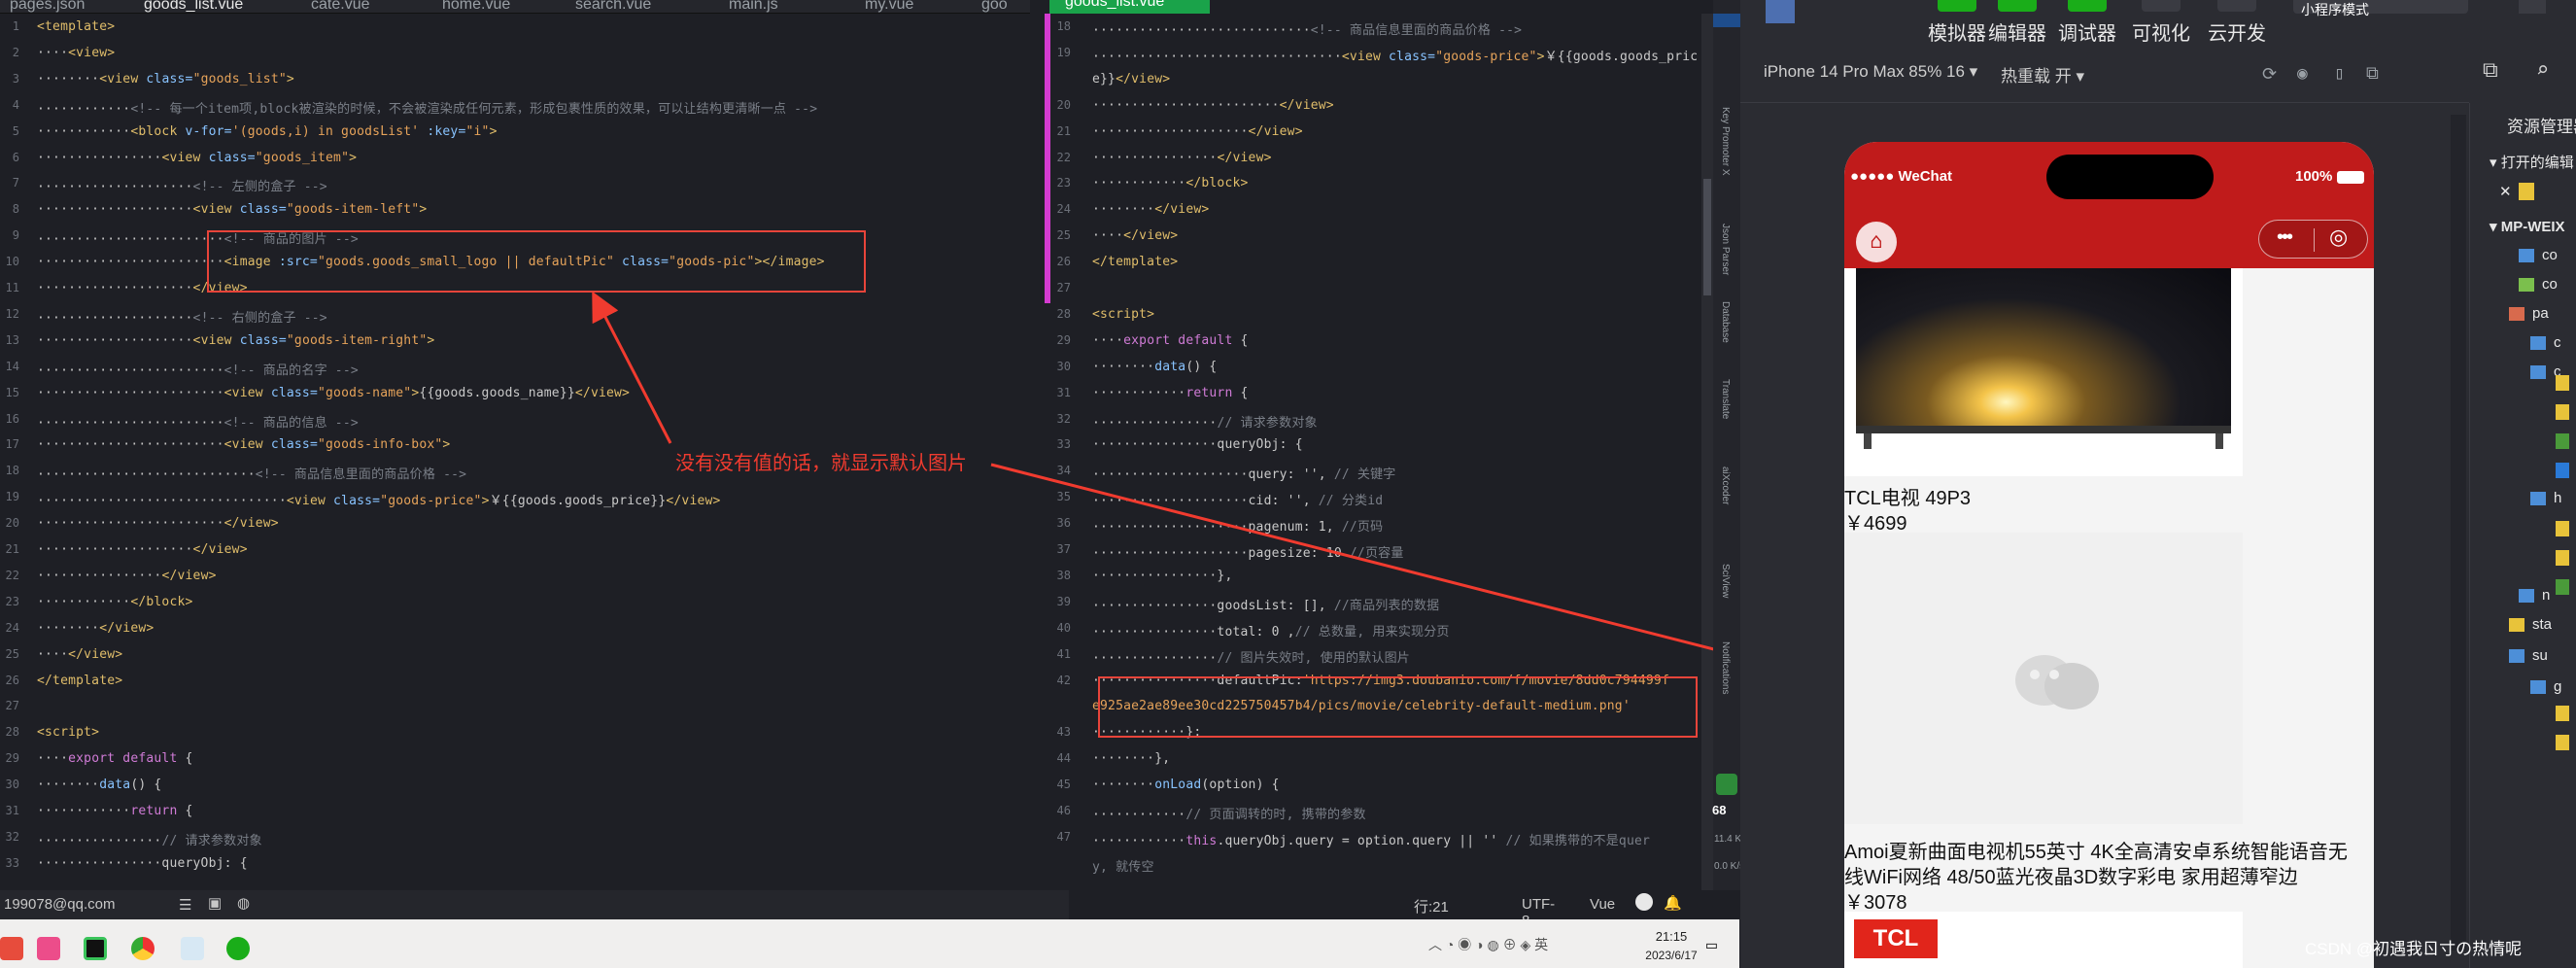  I want to click on shield-icon, so click(1726, 784).